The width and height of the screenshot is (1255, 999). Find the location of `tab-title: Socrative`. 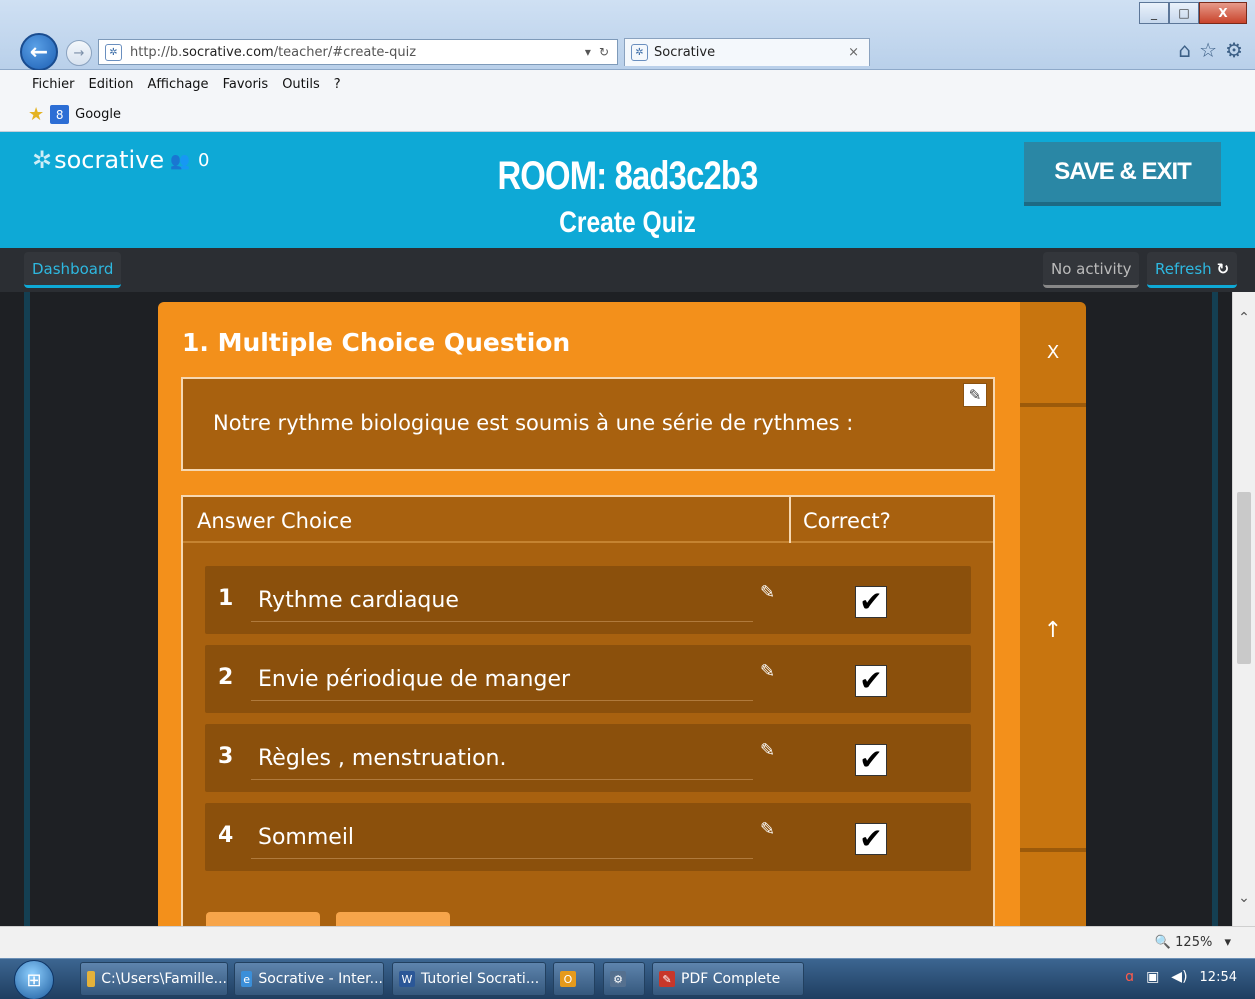

tab-title: Socrative is located at coordinates (685, 52).